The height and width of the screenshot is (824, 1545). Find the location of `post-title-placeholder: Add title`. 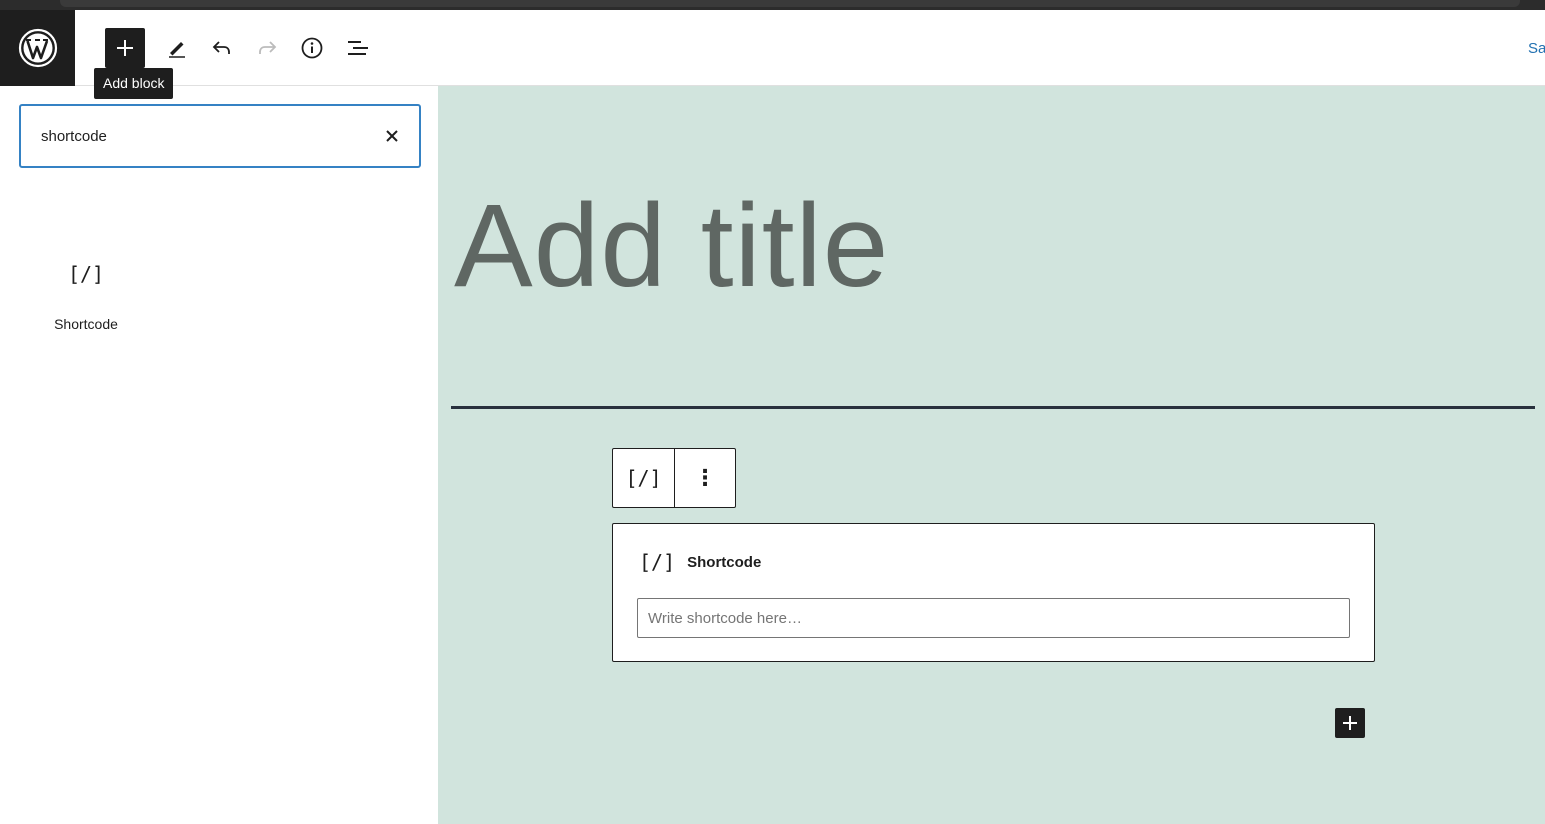

post-title-placeholder: Add title is located at coordinates (671, 246).